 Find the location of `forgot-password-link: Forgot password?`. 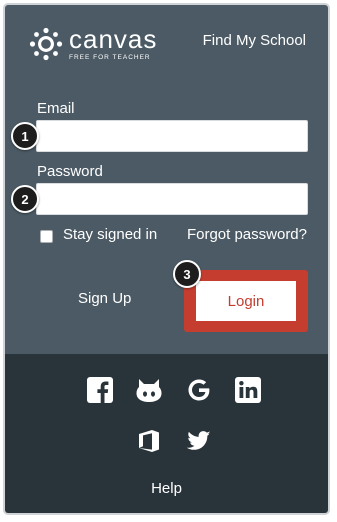

forgot-password-link: Forgot password? is located at coordinates (247, 234).